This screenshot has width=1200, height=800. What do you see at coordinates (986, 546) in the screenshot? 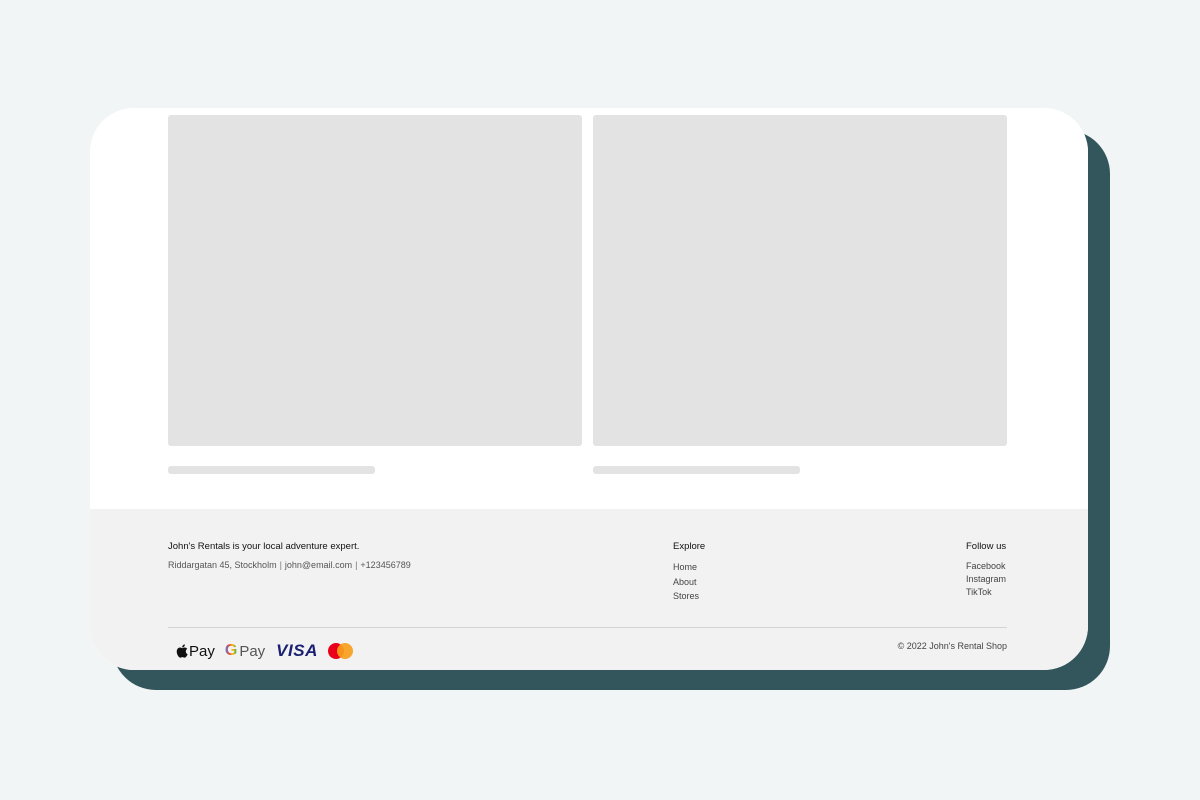
I see `follow-heading: Follow us` at bounding box center [986, 546].